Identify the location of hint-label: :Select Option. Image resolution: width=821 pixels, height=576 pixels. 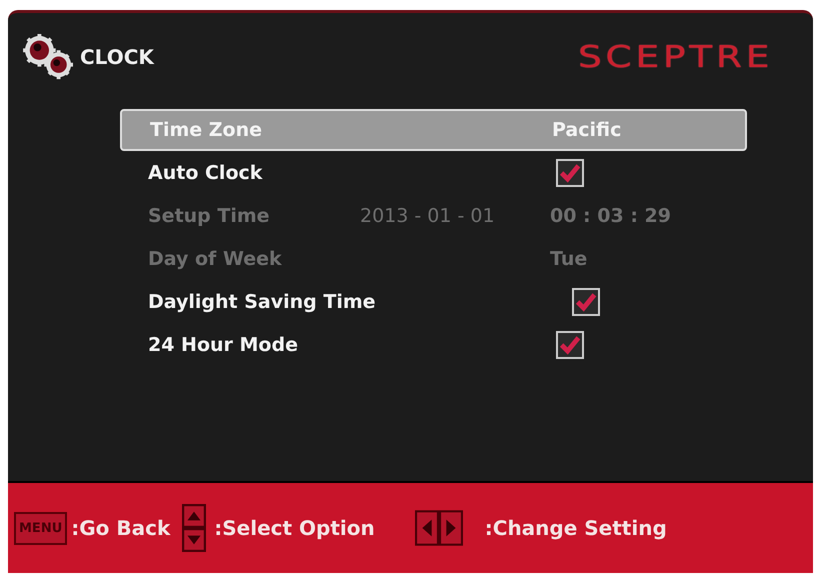
(294, 528).